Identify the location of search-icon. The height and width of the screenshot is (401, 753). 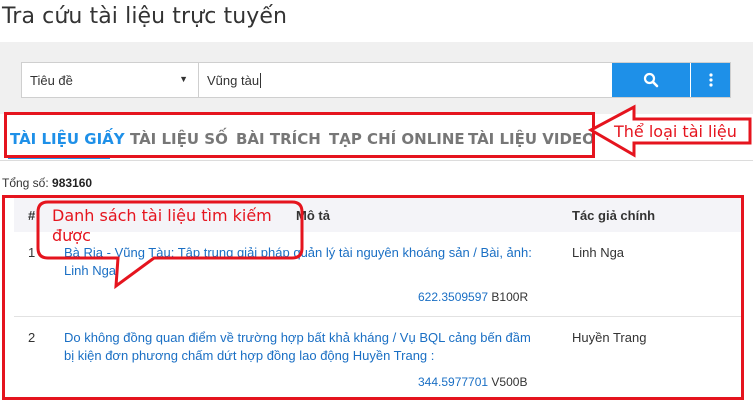
(651, 80).